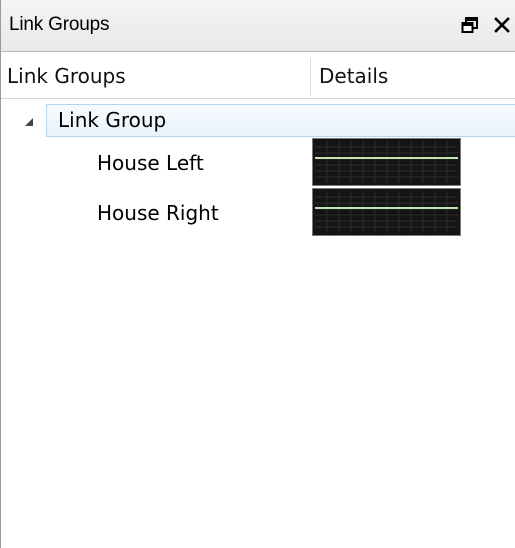 This screenshot has height=548, width=515. What do you see at coordinates (310, 77) in the screenshot?
I see `column-separator` at bounding box center [310, 77].